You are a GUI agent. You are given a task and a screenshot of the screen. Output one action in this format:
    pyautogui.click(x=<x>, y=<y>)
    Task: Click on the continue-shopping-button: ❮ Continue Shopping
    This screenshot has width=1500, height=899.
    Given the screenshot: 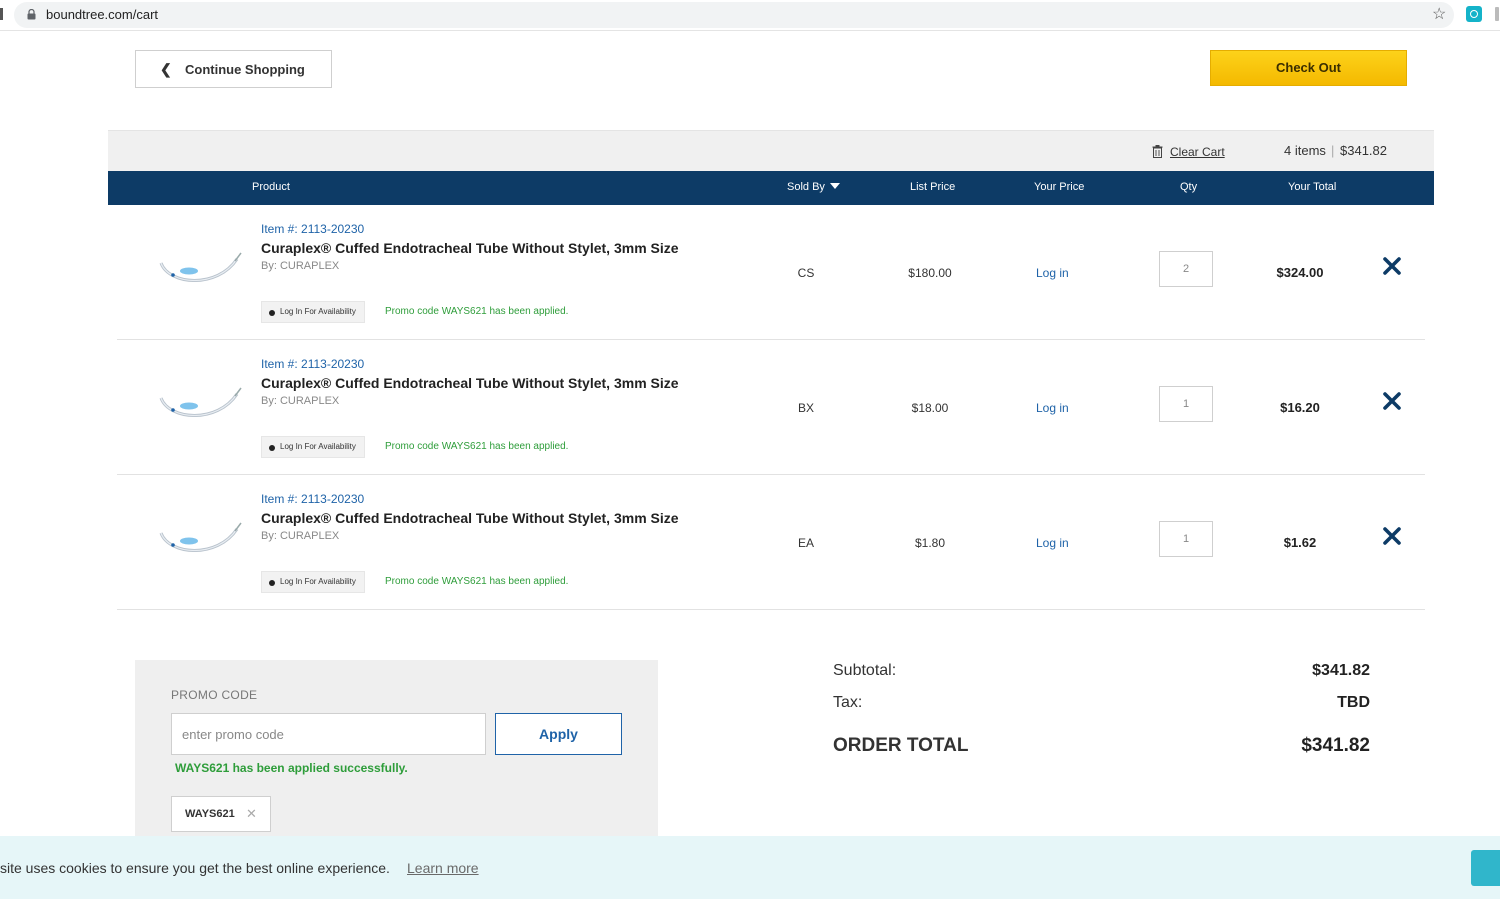 What is the action you would take?
    pyautogui.click(x=233, y=69)
    